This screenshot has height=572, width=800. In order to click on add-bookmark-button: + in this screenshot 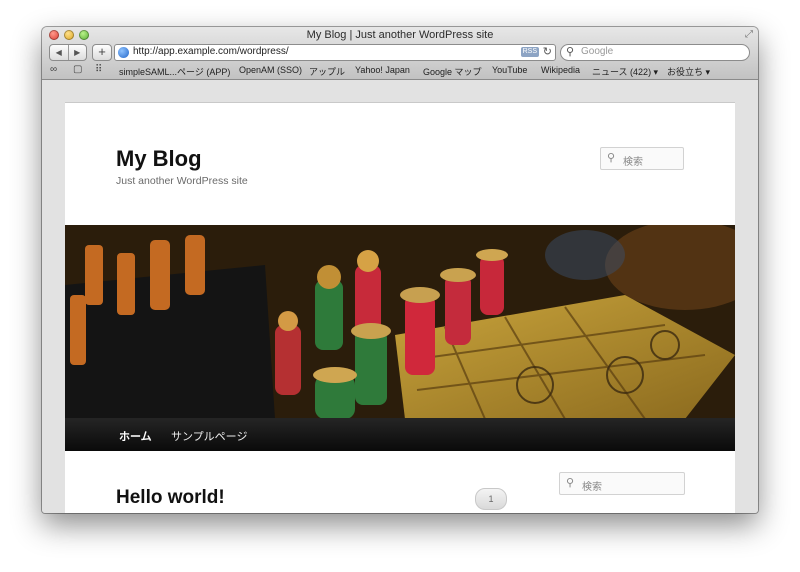, I will do `click(102, 52)`.